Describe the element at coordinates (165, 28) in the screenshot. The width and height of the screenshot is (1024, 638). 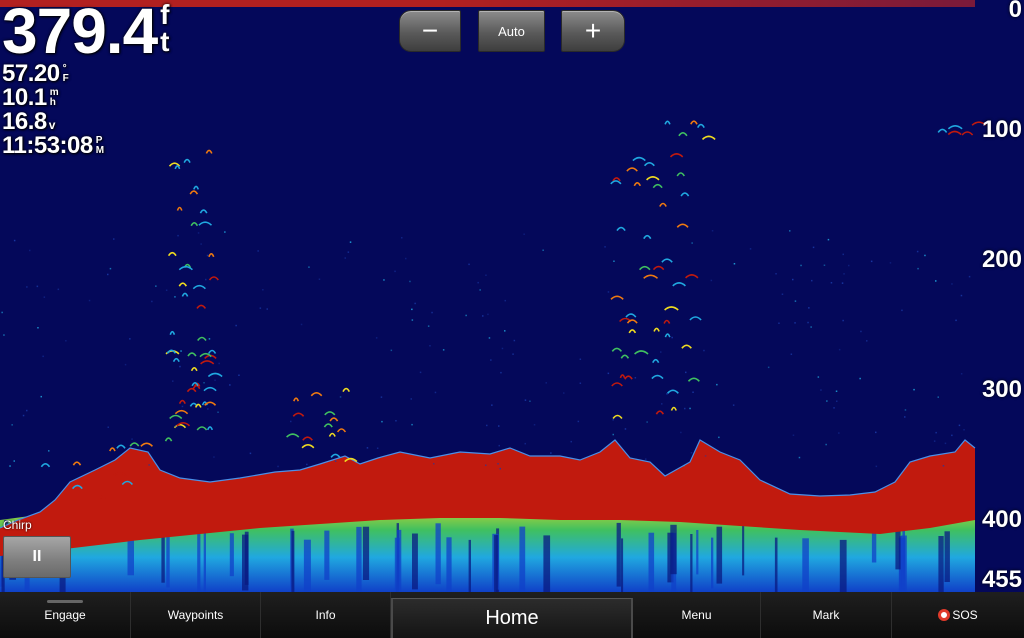
I see `depth-unit: f t` at that location.